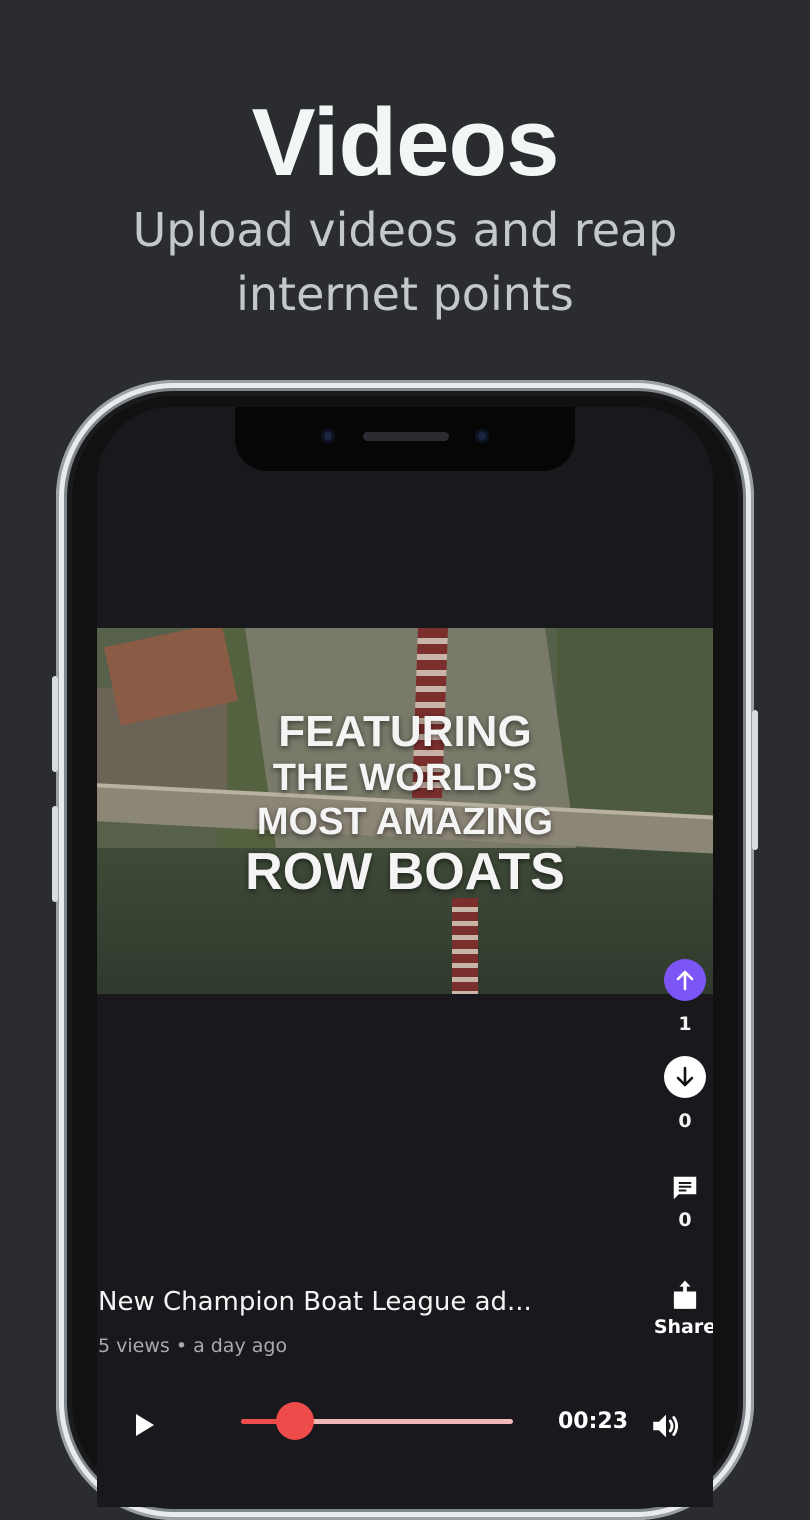 Image resolution: width=810 pixels, height=1520 pixels. Describe the element at coordinates (685, 1294) in the screenshot. I see `share-icon` at that location.